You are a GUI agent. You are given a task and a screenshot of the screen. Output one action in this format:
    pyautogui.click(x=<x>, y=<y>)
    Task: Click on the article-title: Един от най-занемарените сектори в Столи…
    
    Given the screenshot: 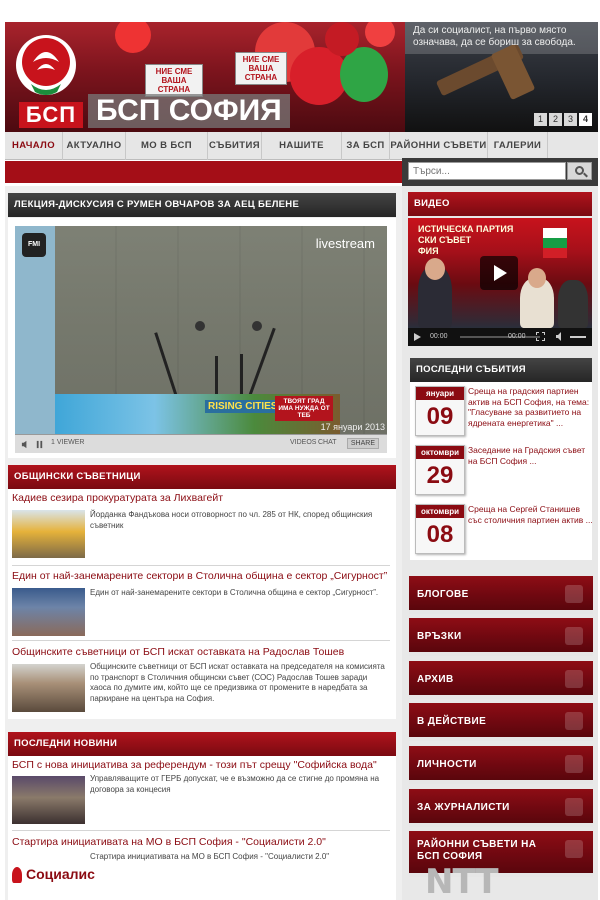 What is the action you would take?
    pyautogui.click(x=199, y=576)
    